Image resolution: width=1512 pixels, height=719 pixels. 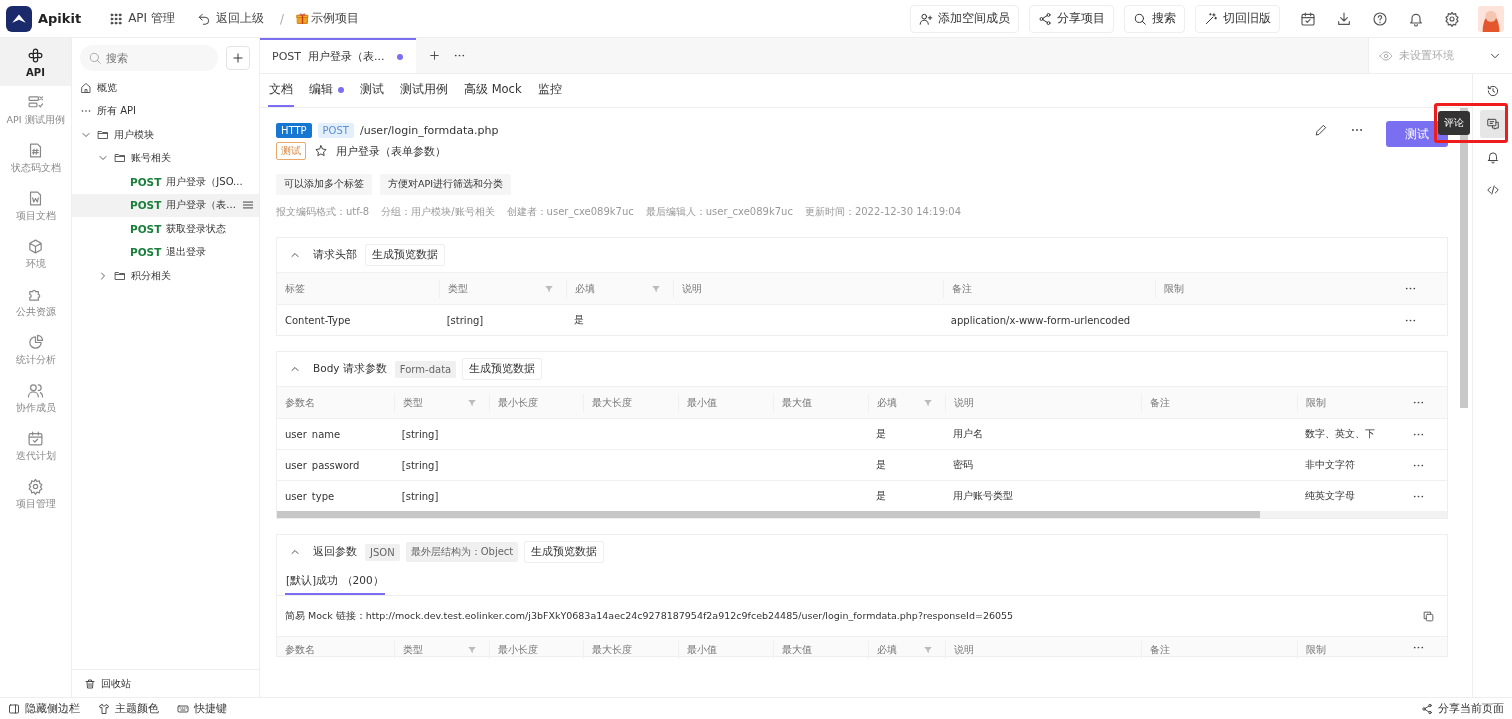 What do you see at coordinates (1386, 55) in the screenshot?
I see `eye-icon` at bounding box center [1386, 55].